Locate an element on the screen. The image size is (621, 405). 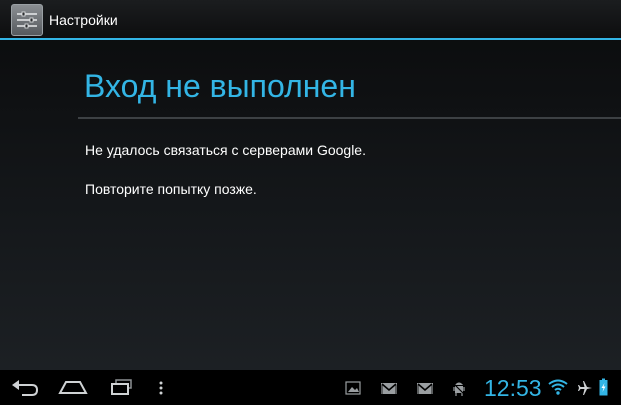
page-title: Вход не выполнен is located at coordinates (220, 86).